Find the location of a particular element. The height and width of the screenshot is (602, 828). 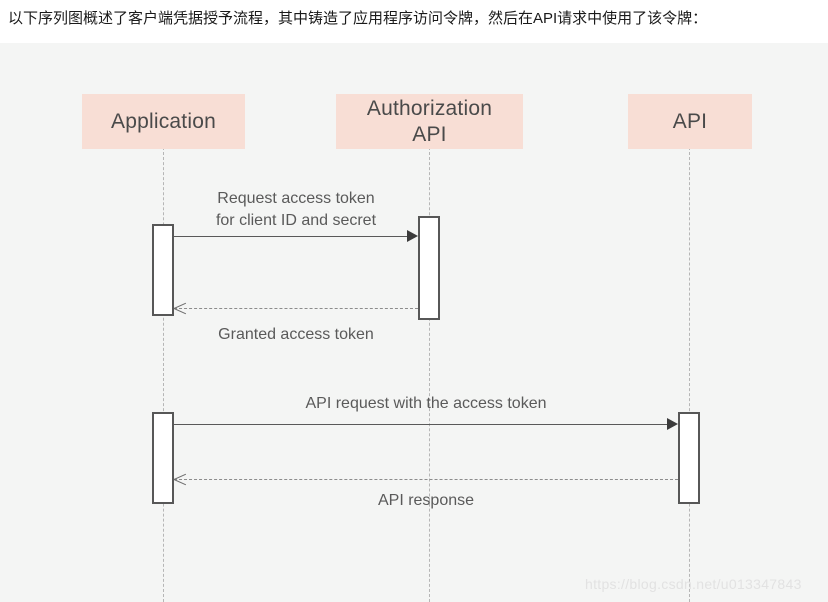

message-label-api-request-line1: API request with the access token is located at coordinates (426, 403).